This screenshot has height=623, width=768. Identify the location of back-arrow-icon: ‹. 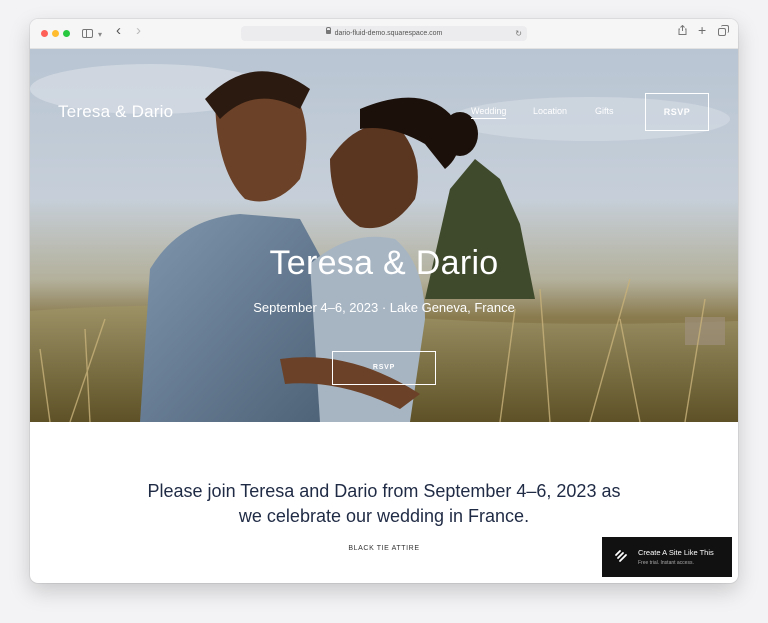
(118, 30).